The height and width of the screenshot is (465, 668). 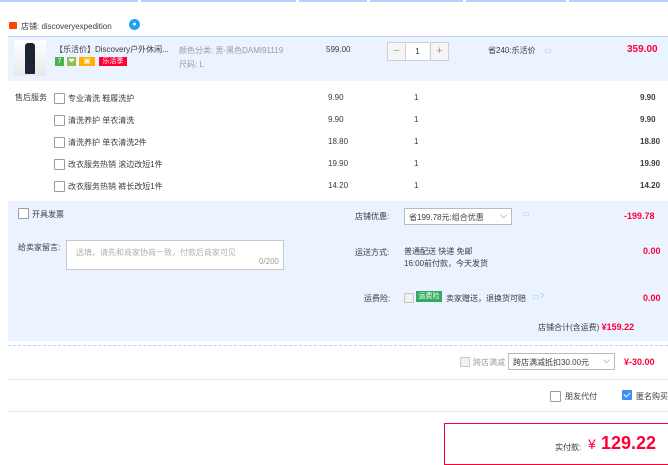 I want to click on service-row: 清洗养护 单衣清洗 9.90 1 9.90, so click(x=334, y=122).